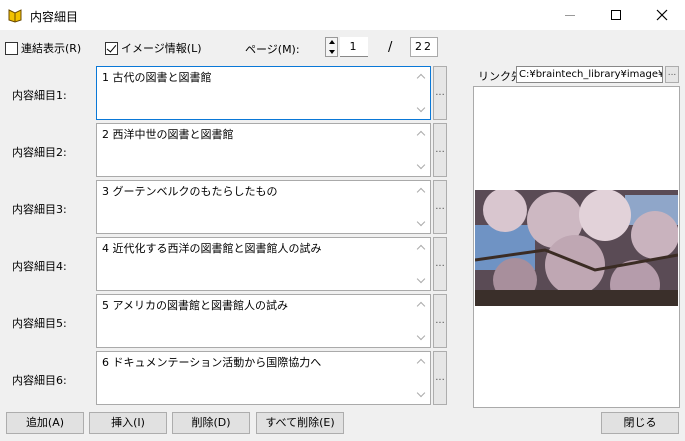 This screenshot has width=685, height=441. I want to click on item-label-6: 内容細目6:, so click(39, 380).